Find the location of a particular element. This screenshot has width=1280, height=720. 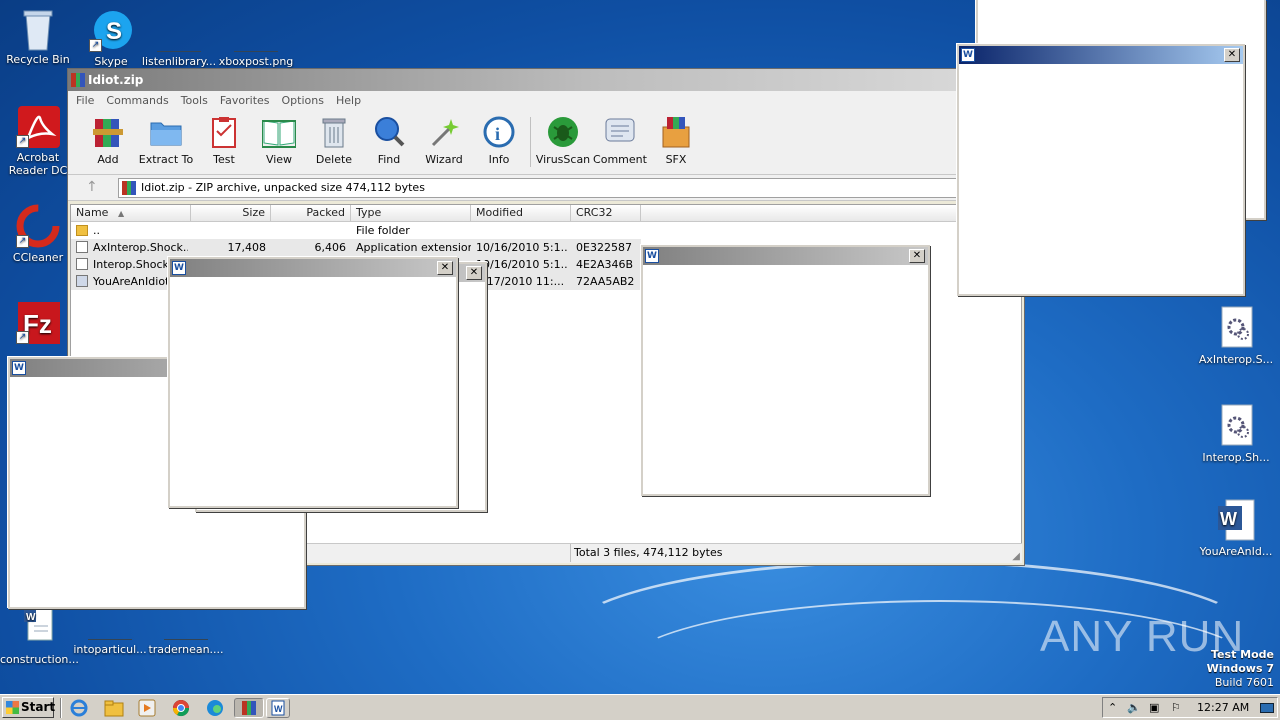

winrar-taskbar-icon is located at coordinates (249, 708).